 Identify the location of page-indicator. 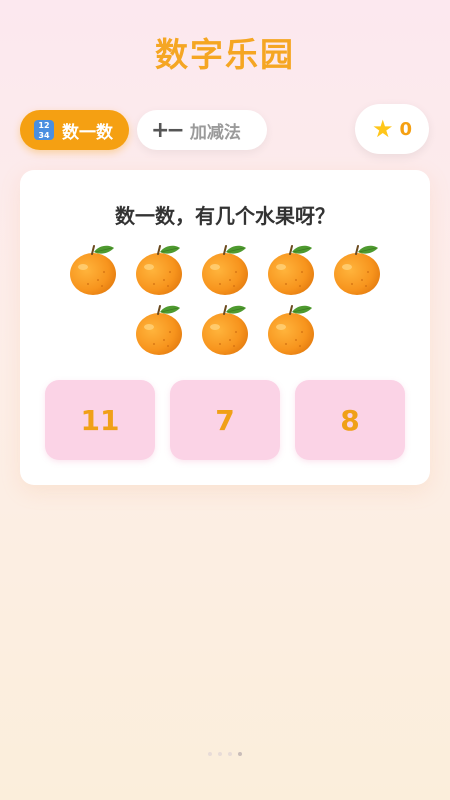
(225, 754).